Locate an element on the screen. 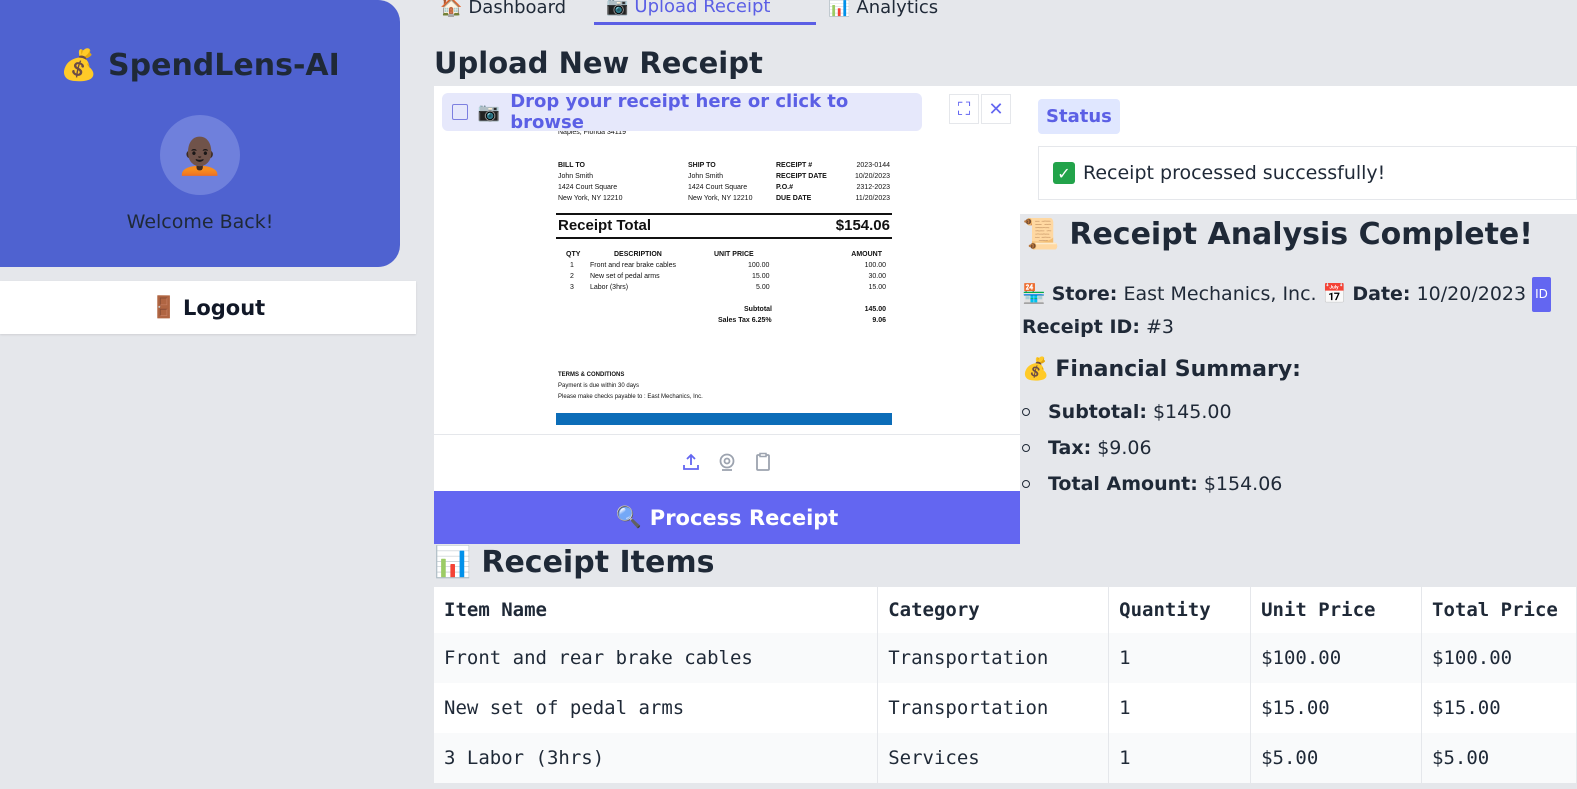  date-value: 10/20/2023 is located at coordinates (1471, 294).